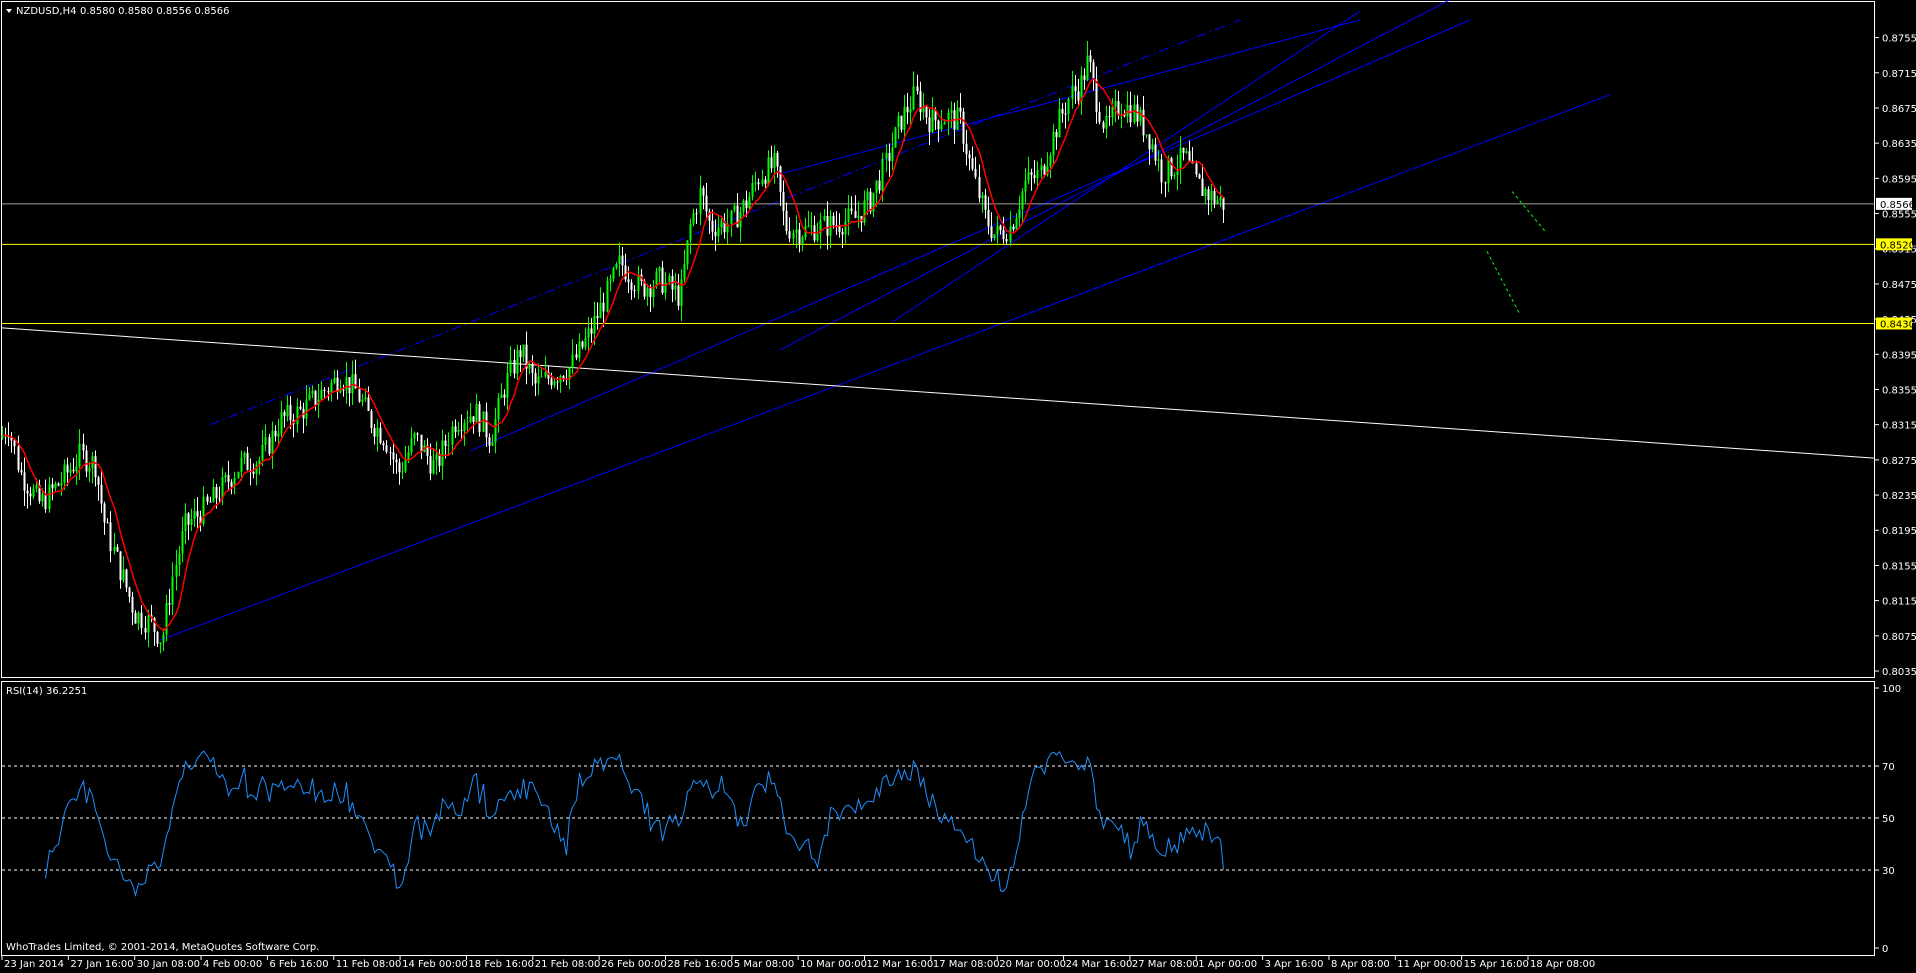 Image resolution: width=1916 pixels, height=973 pixels. What do you see at coordinates (46, 11) in the screenshot?
I see `symbol-label: NZDUSD,H4` at bounding box center [46, 11].